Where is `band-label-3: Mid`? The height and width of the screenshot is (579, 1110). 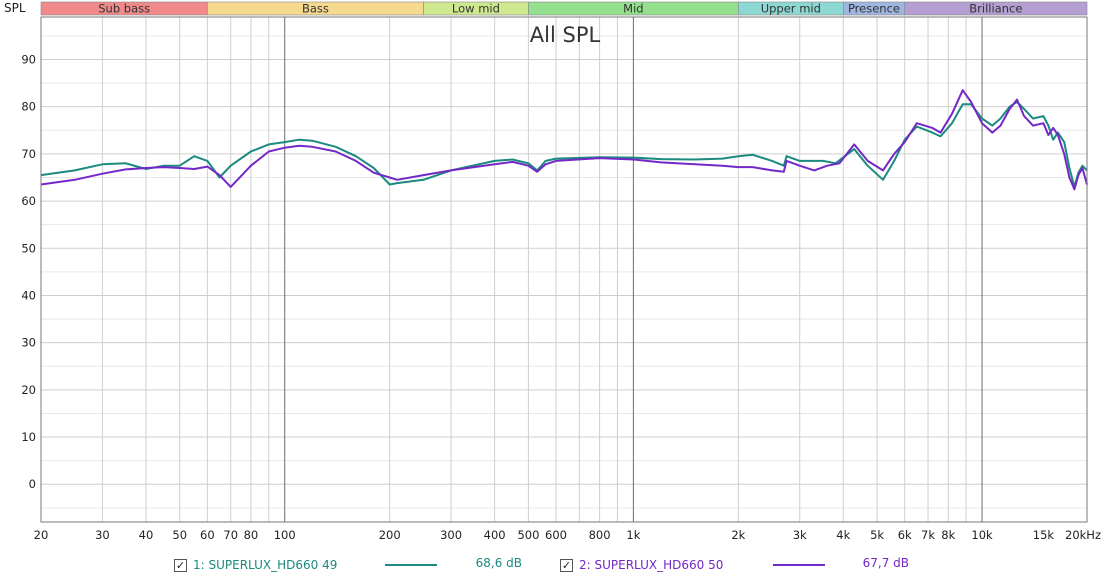
band-label-3: Mid is located at coordinates (633, 9).